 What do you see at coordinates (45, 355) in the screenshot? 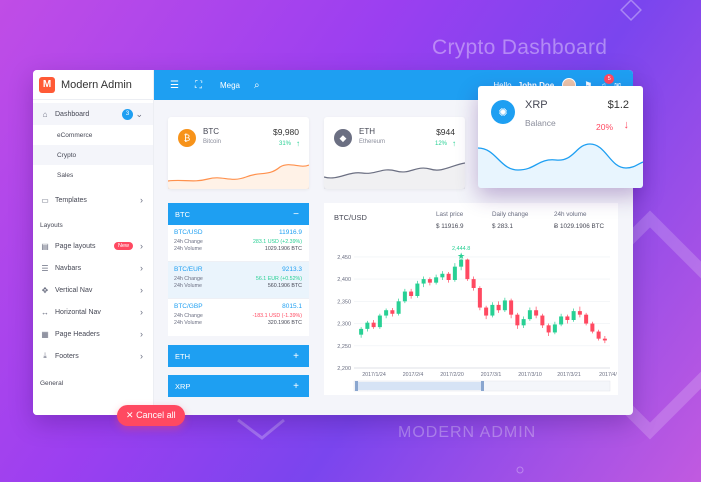
I see `footer-icon: ⤓` at bounding box center [45, 355].